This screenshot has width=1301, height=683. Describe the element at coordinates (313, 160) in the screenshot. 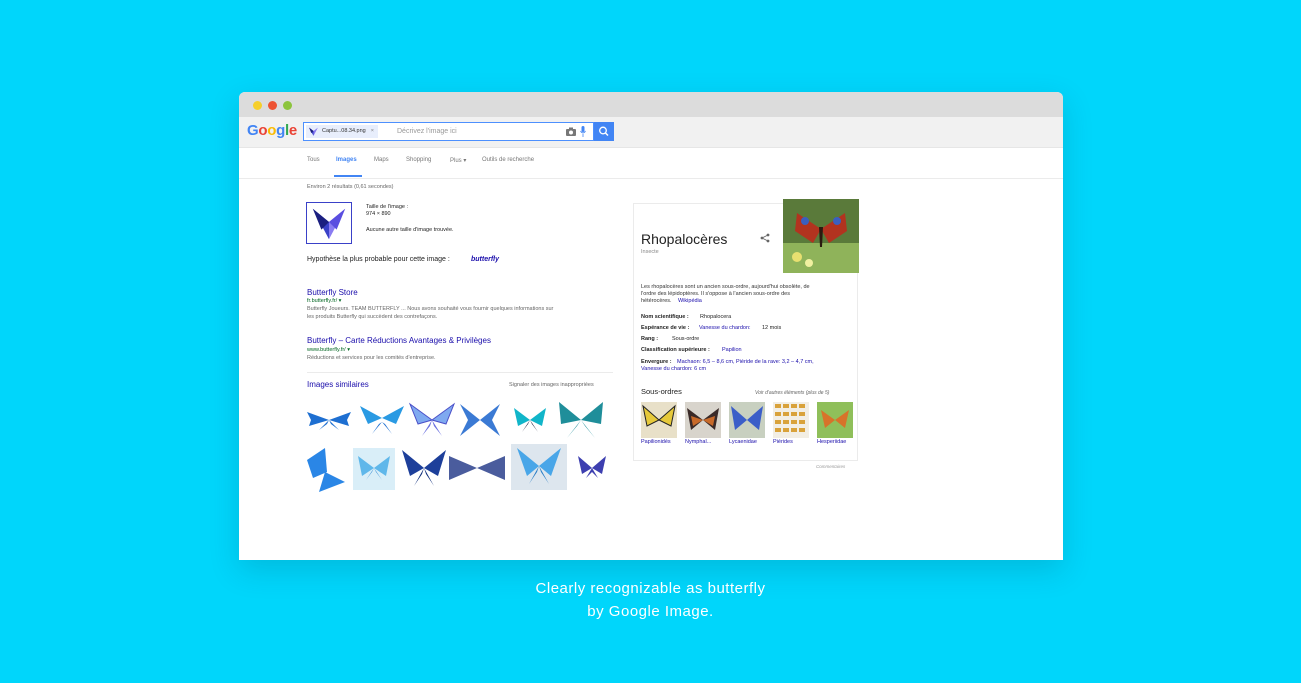

I see `tab-all: Tous` at that location.